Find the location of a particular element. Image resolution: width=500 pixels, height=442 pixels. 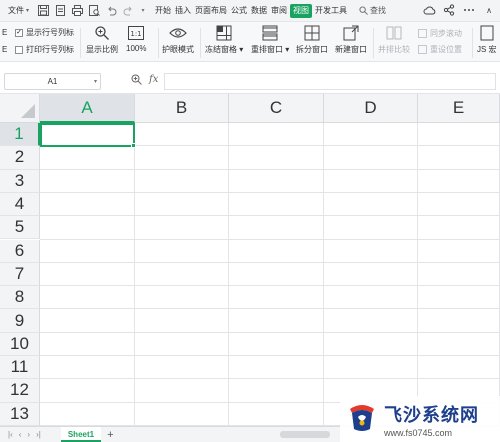

zoom-100-label: 100% is located at coordinates (136, 48).